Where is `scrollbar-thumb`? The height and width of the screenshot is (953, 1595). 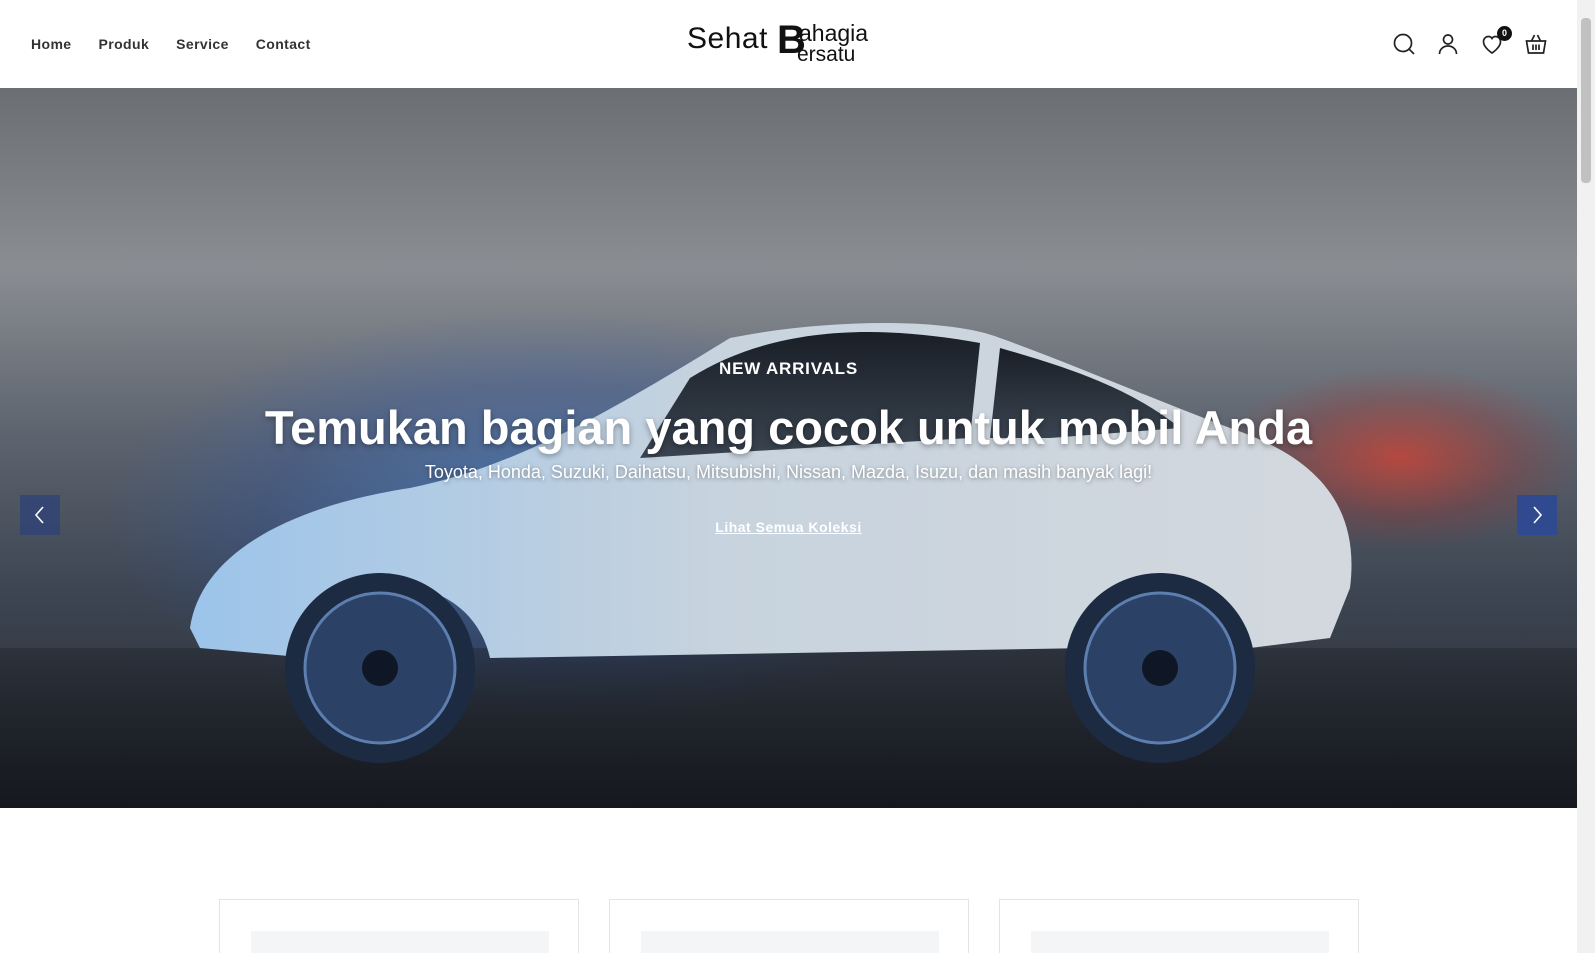 scrollbar-thumb is located at coordinates (1586, 100).